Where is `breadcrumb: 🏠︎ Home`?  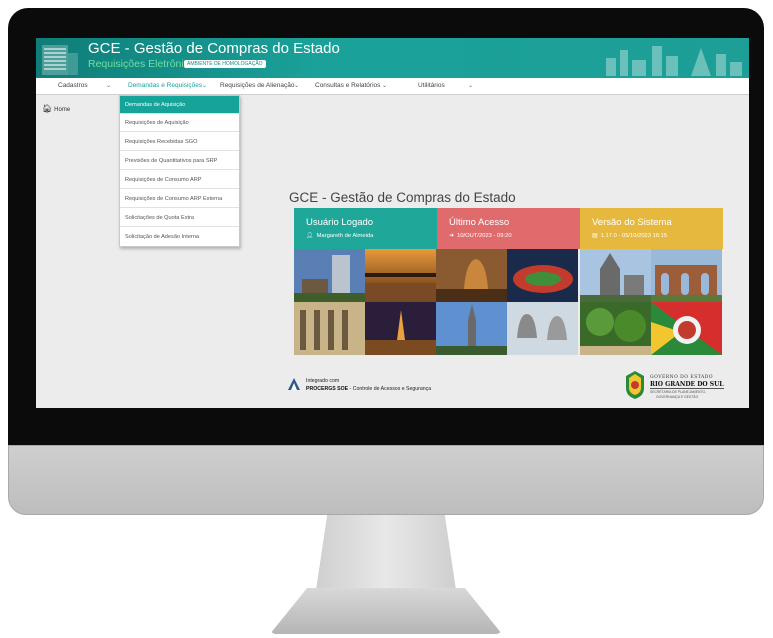 breadcrumb: 🏠︎ Home is located at coordinates (56, 108).